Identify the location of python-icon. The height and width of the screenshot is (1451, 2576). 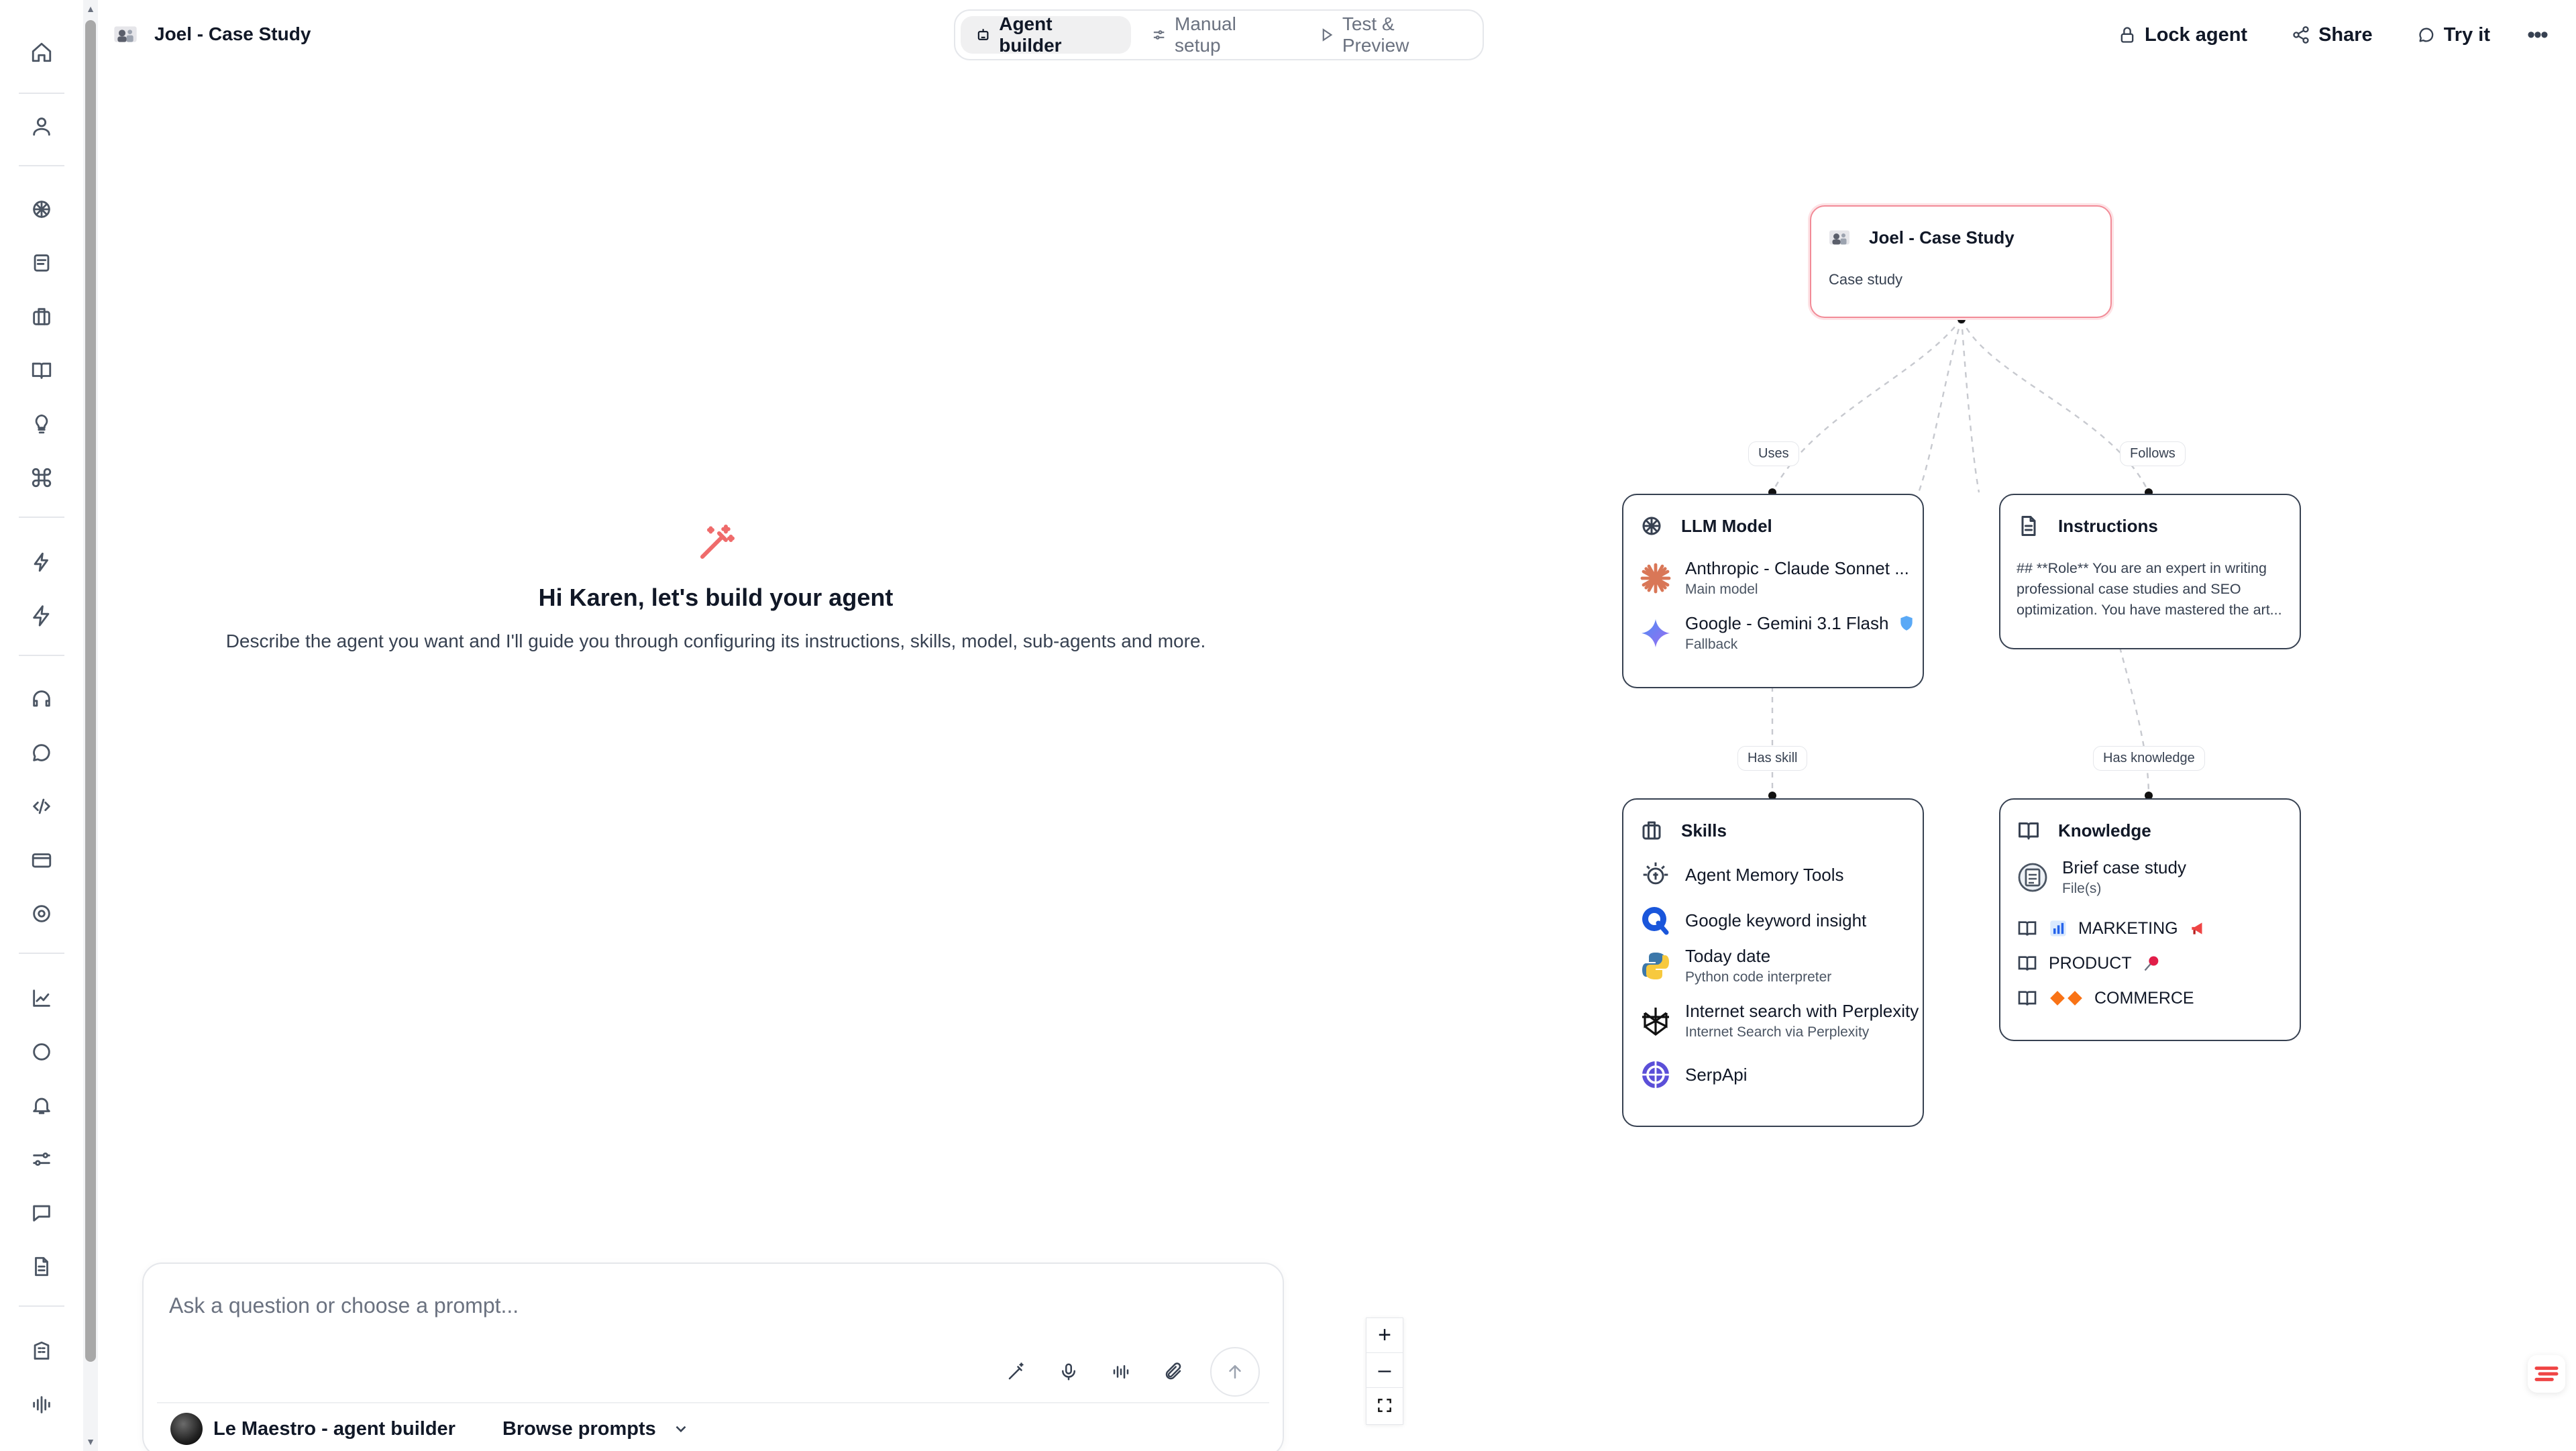
(1655, 966).